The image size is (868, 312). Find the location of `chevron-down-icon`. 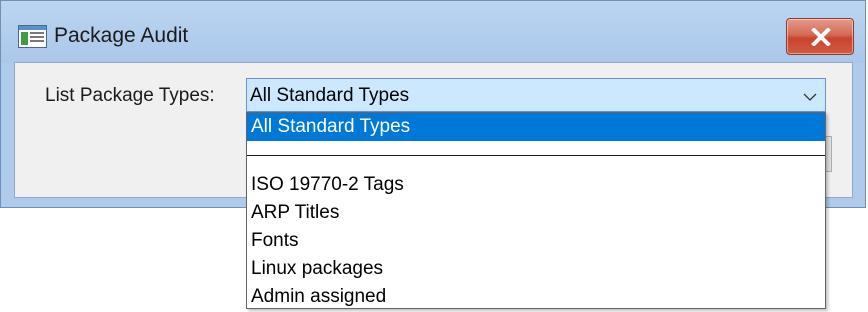

chevron-down-icon is located at coordinates (810, 98).